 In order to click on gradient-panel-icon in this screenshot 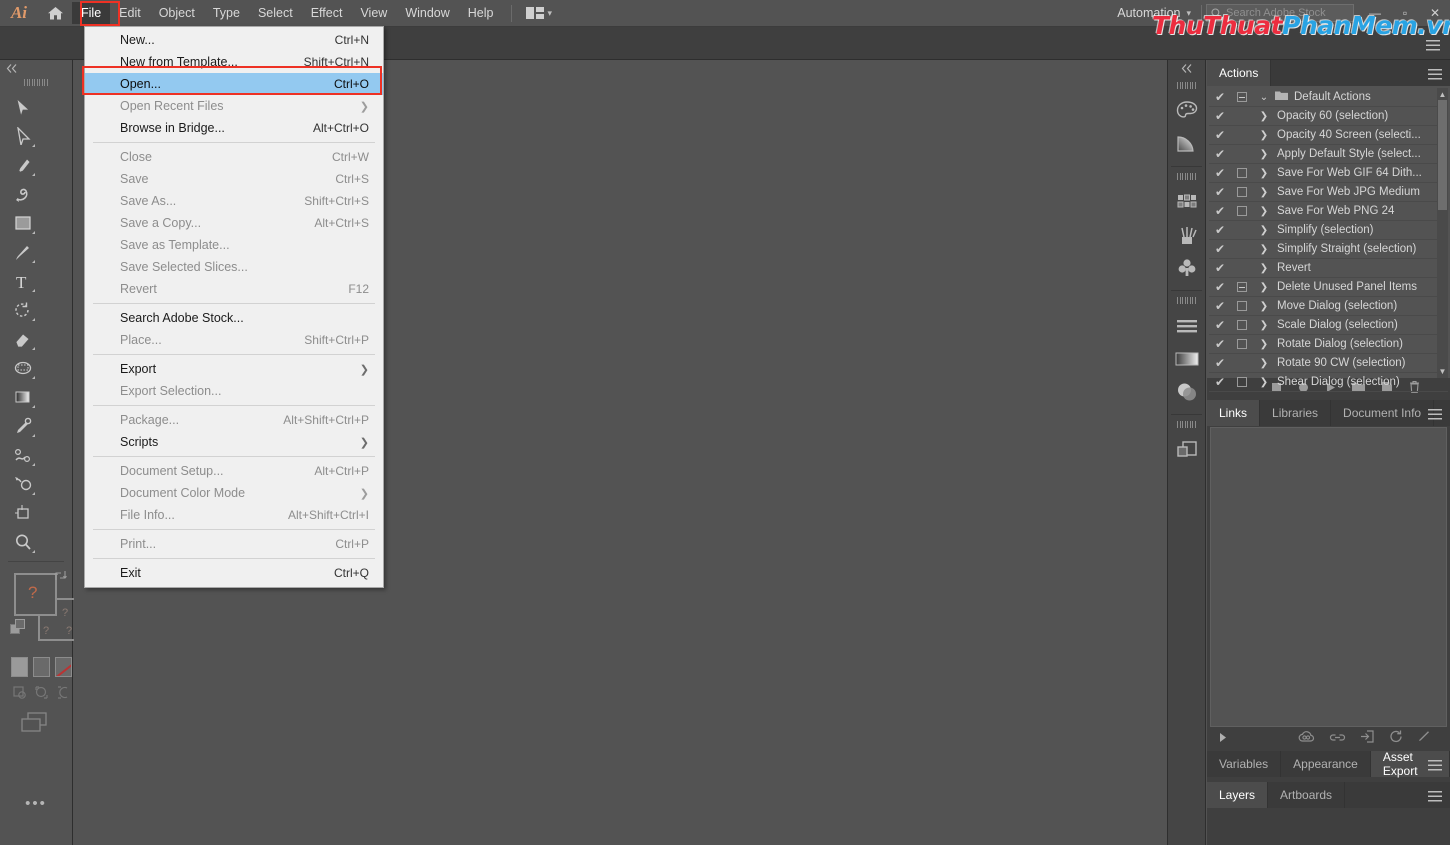, I will do `click(1186, 143)`.